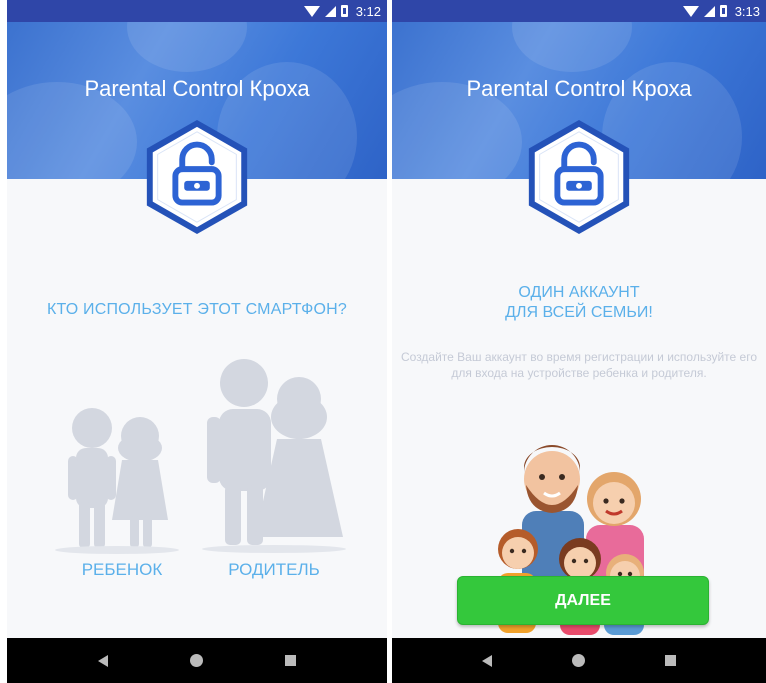  I want to click on status-time: 3:13, so click(747, 11).